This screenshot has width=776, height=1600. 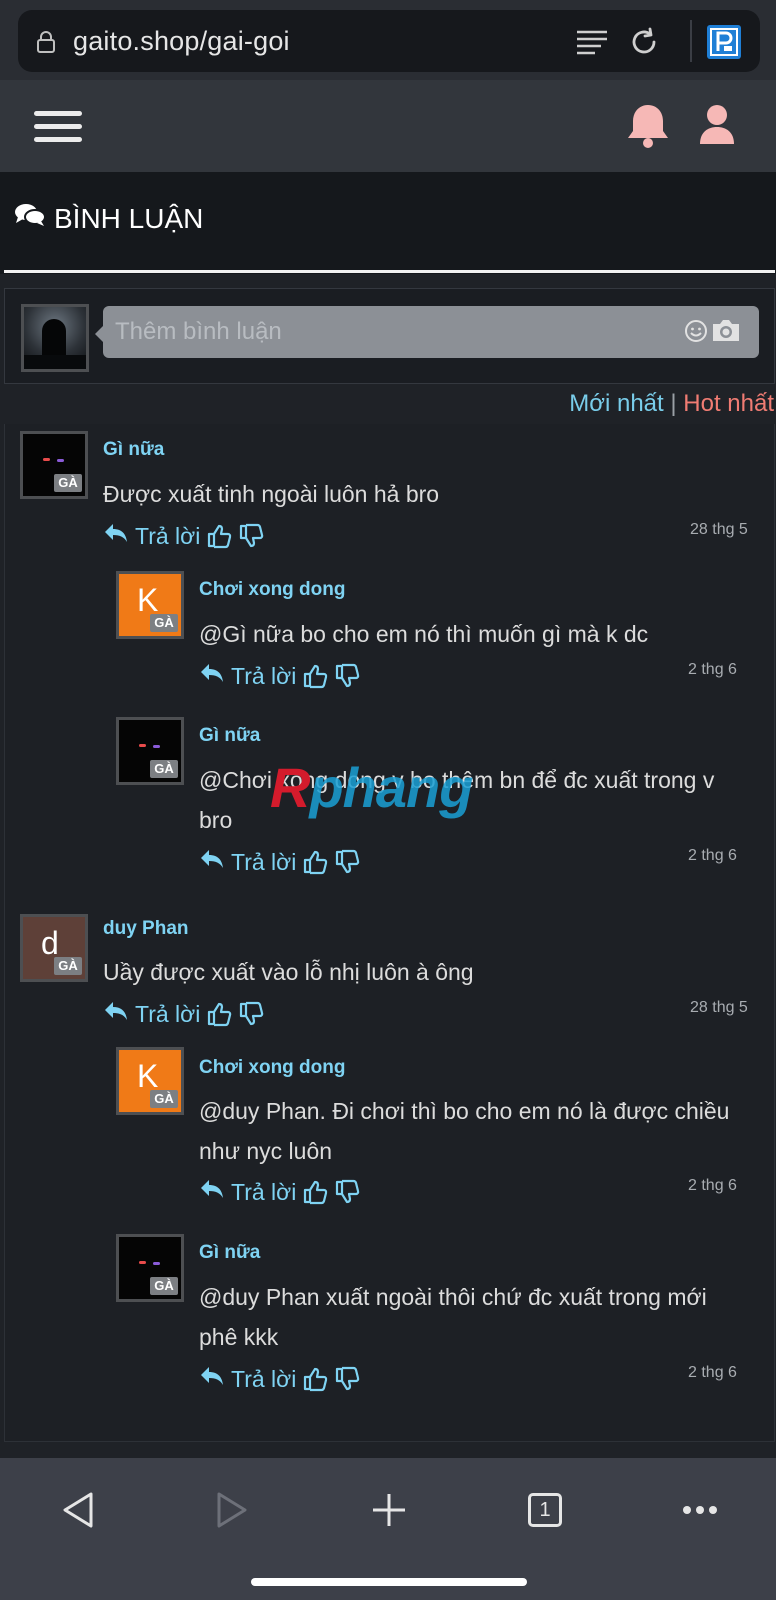 What do you see at coordinates (55, 338) in the screenshot?
I see `current-user-avatar` at bounding box center [55, 338].